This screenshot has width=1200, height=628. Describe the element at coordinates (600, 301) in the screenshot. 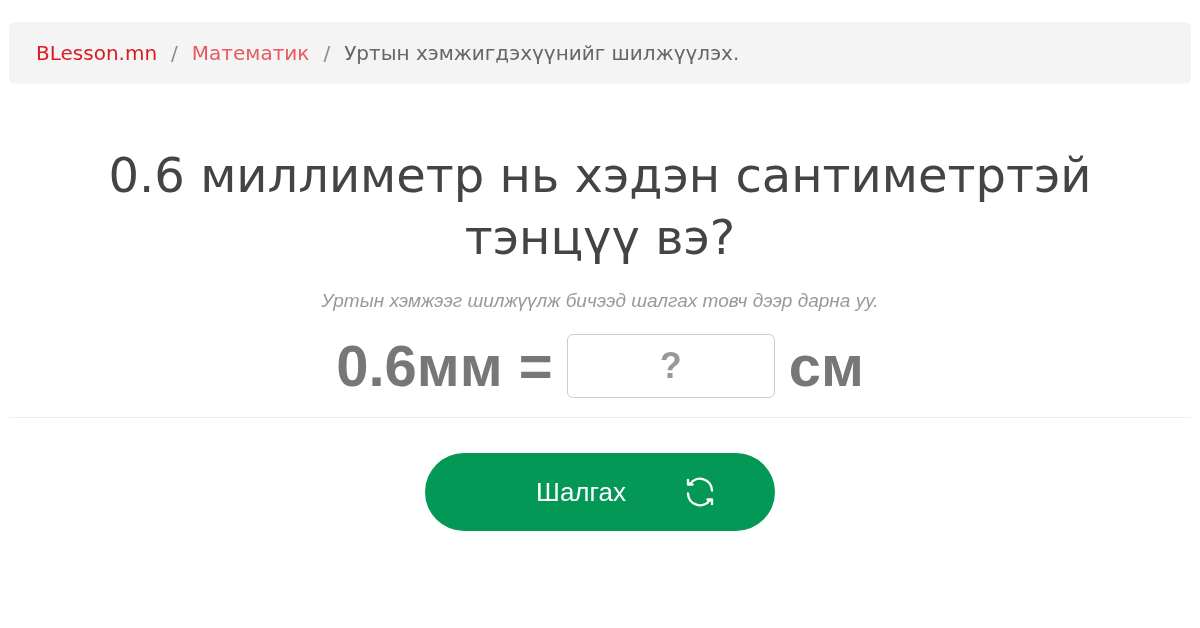

I see `hint-text: Уртын хэмжээг шилжүүлж бичээд шалгах товч дээр дарна уу.` at that location.